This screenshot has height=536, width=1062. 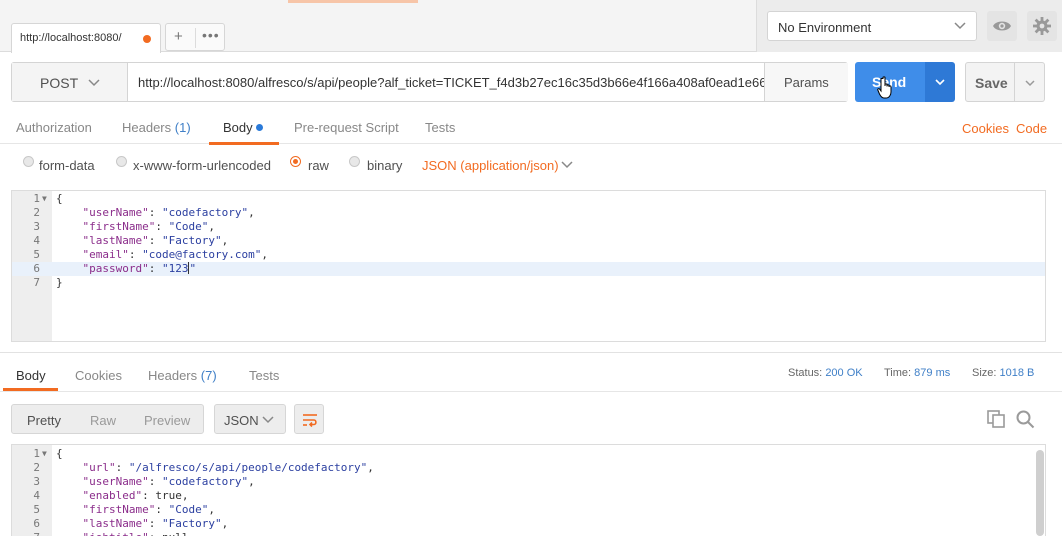 I want to click on preview-button: Preview, so click(x=167, y=420).